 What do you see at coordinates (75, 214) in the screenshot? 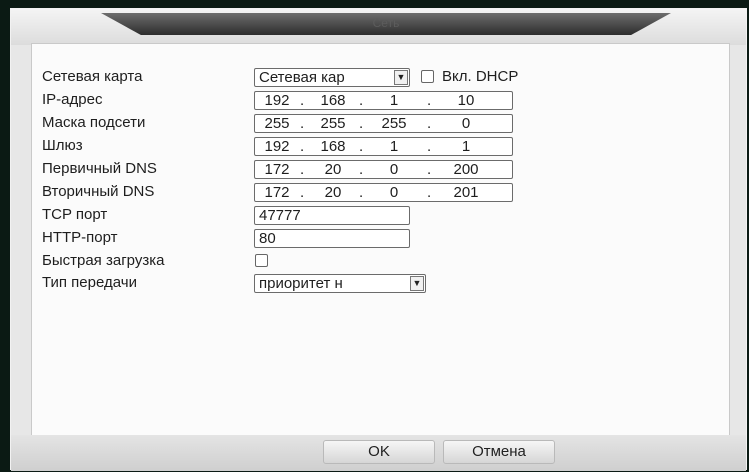
I see `tcp-port-label: TCP порт` at bounding box center [75, 214].